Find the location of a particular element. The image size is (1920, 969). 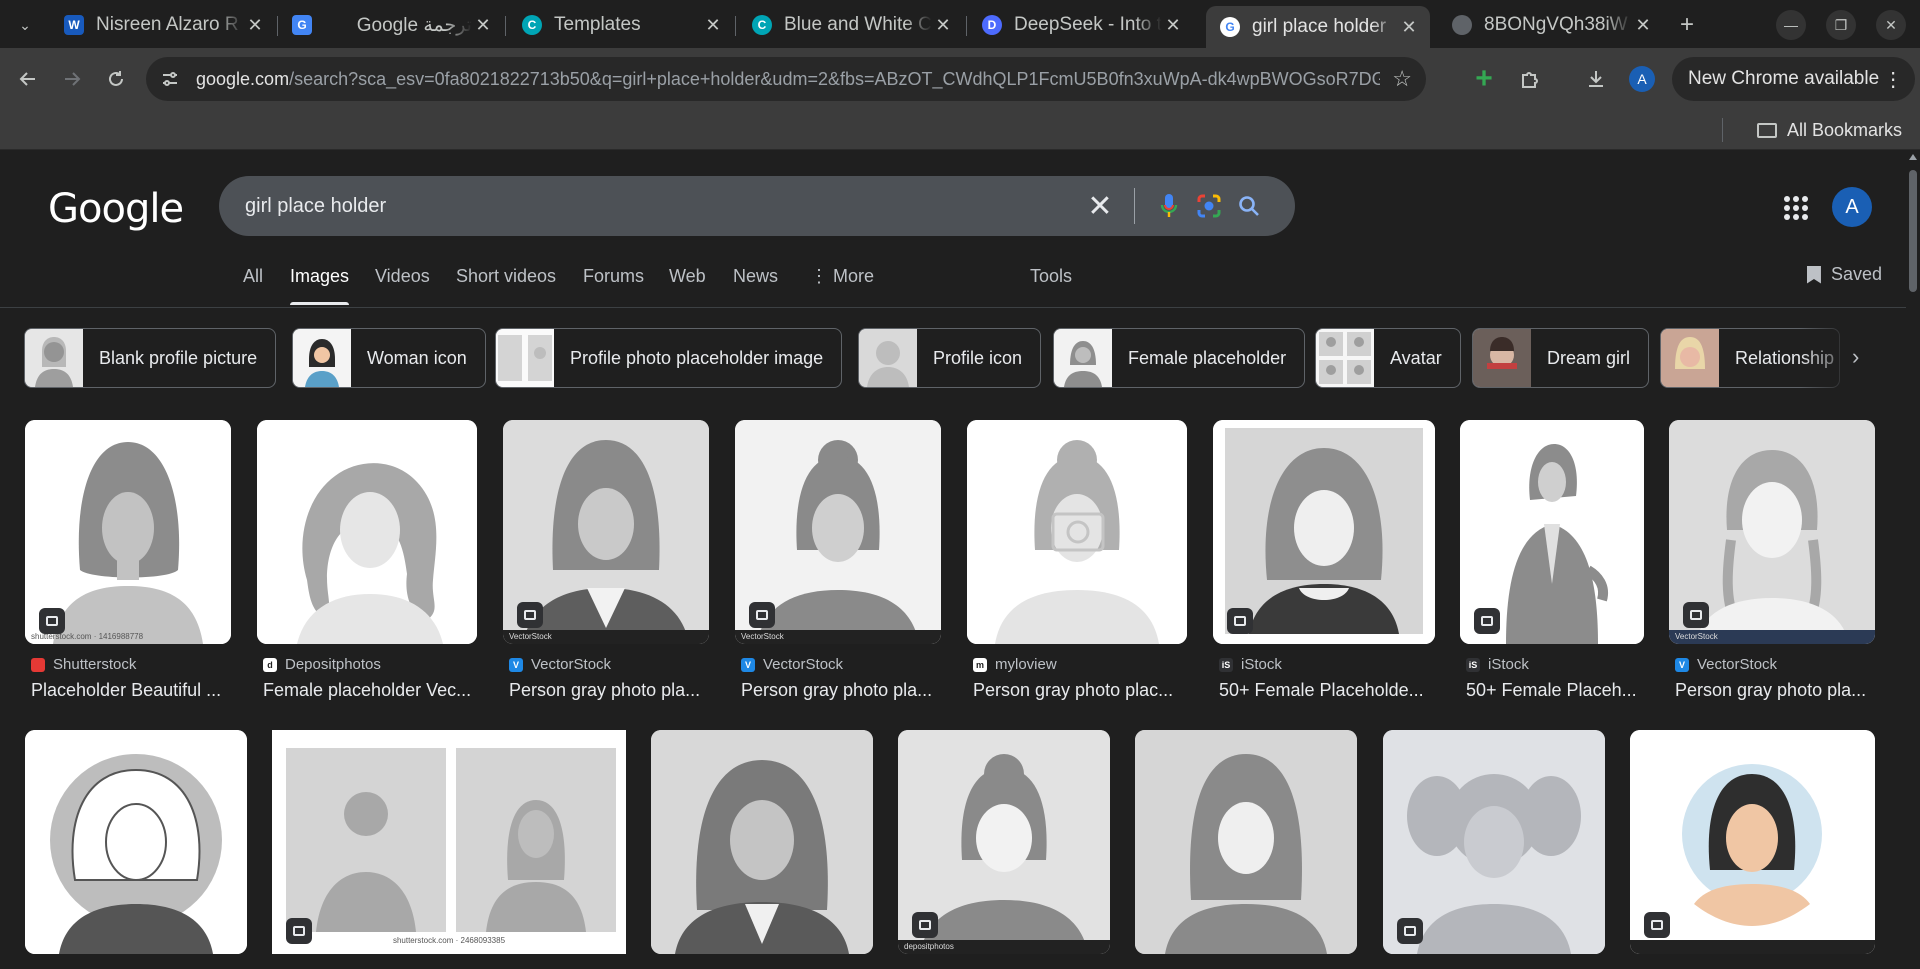

reload-icon is located at coordinates (116, 79).